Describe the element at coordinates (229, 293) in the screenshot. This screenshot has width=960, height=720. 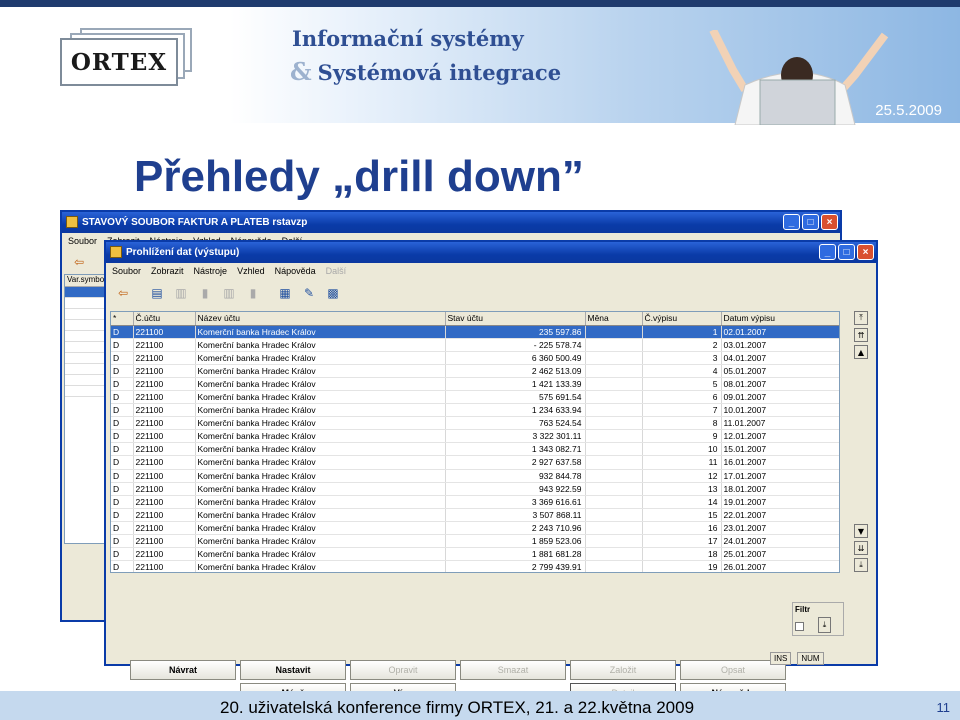
I see `move-icon: ▥` at that location.